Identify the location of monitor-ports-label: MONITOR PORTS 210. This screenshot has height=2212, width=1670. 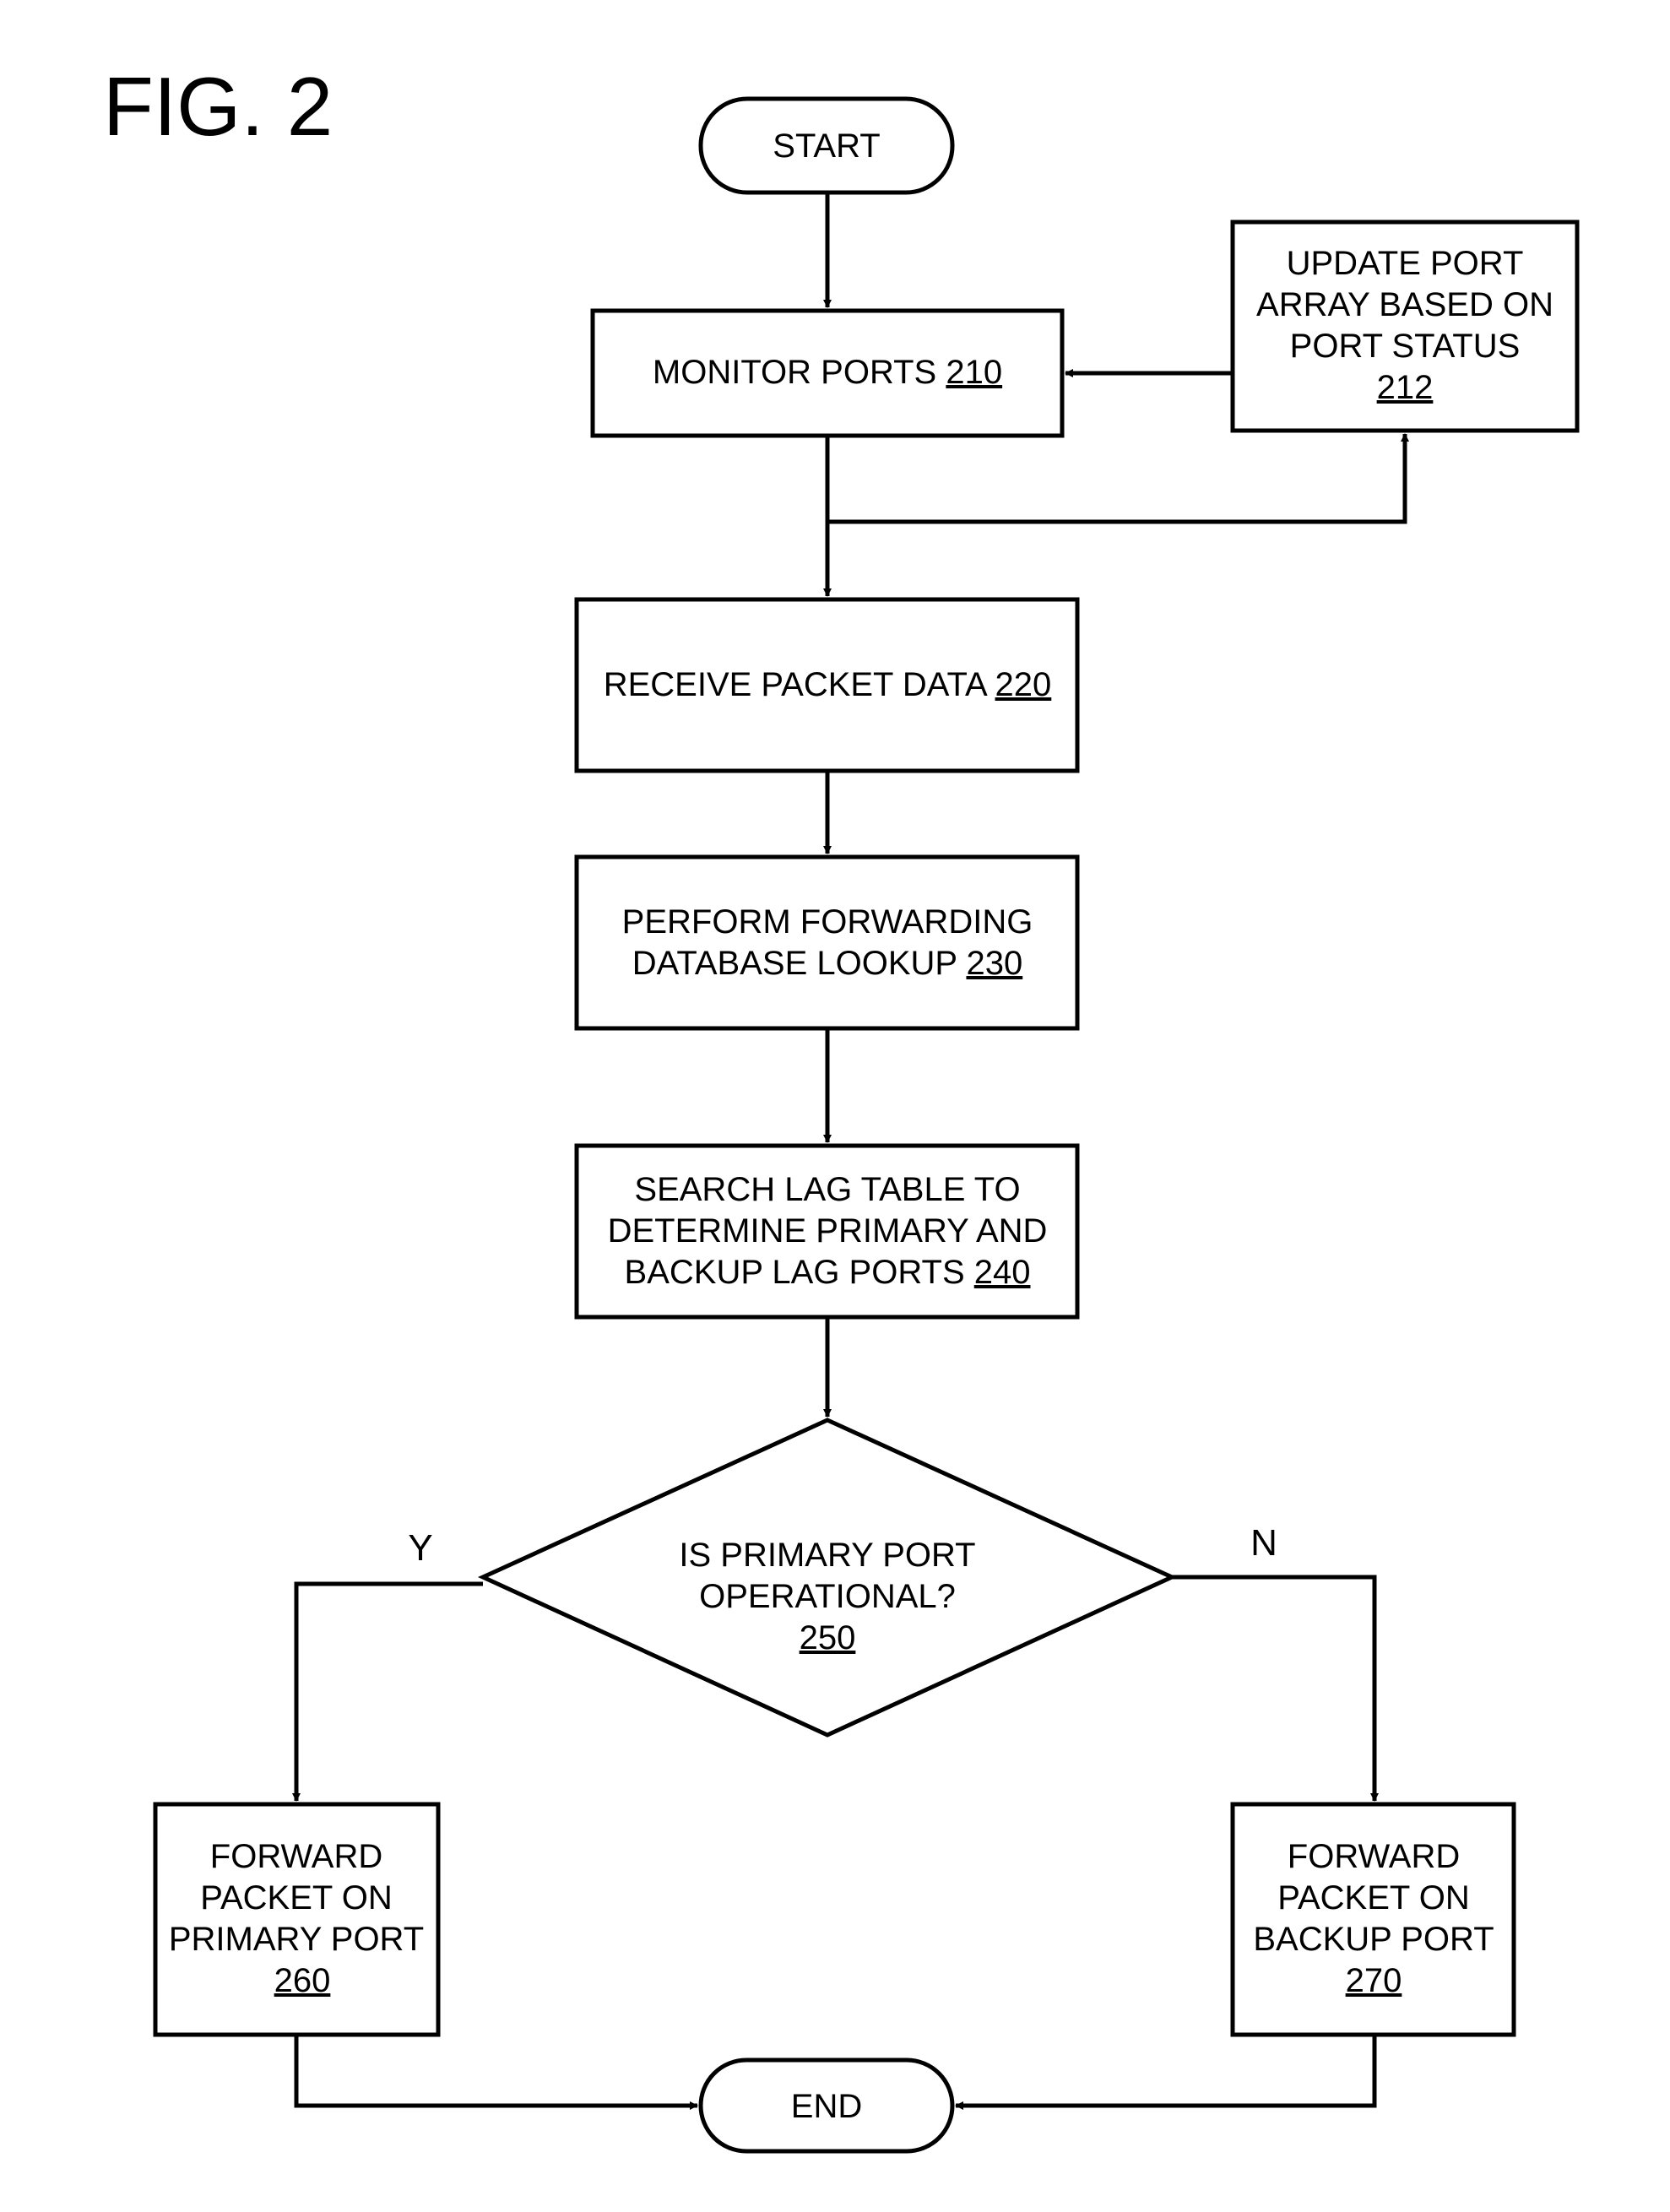
(827, 373).